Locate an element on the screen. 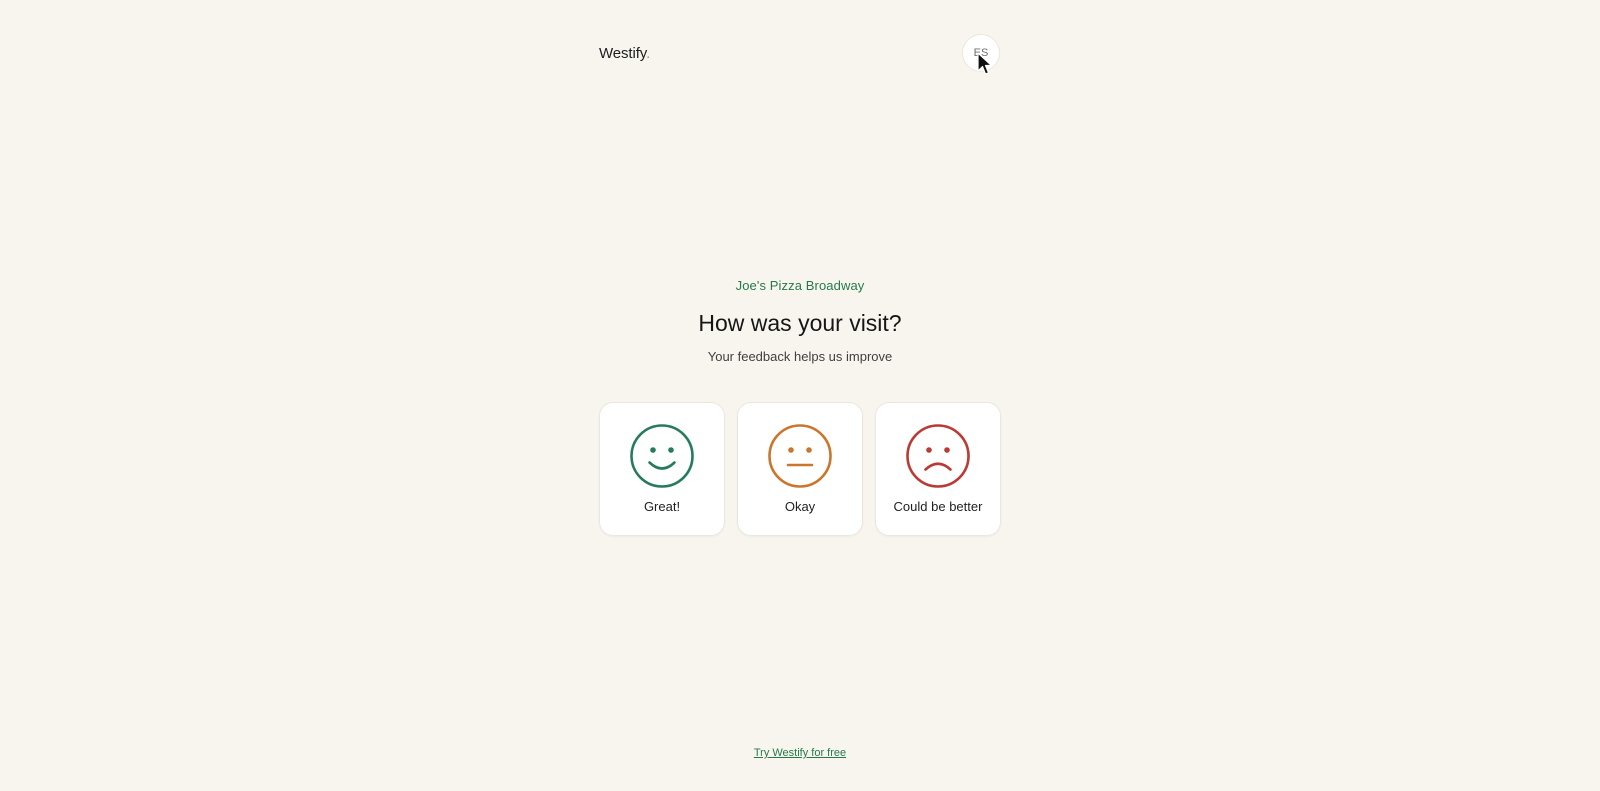  neutral-face-icon is located at coordinates (800, 456).